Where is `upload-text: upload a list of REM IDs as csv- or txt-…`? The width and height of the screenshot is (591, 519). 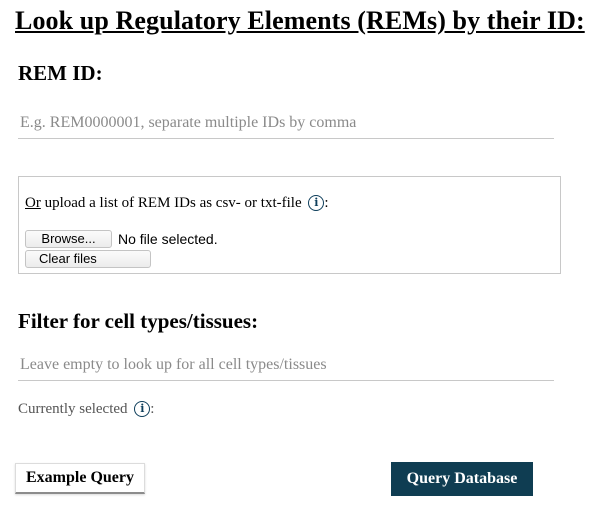
upload-text: upload a list of REM IDs as csv- or txt-… is located at coordinates (171, 203).